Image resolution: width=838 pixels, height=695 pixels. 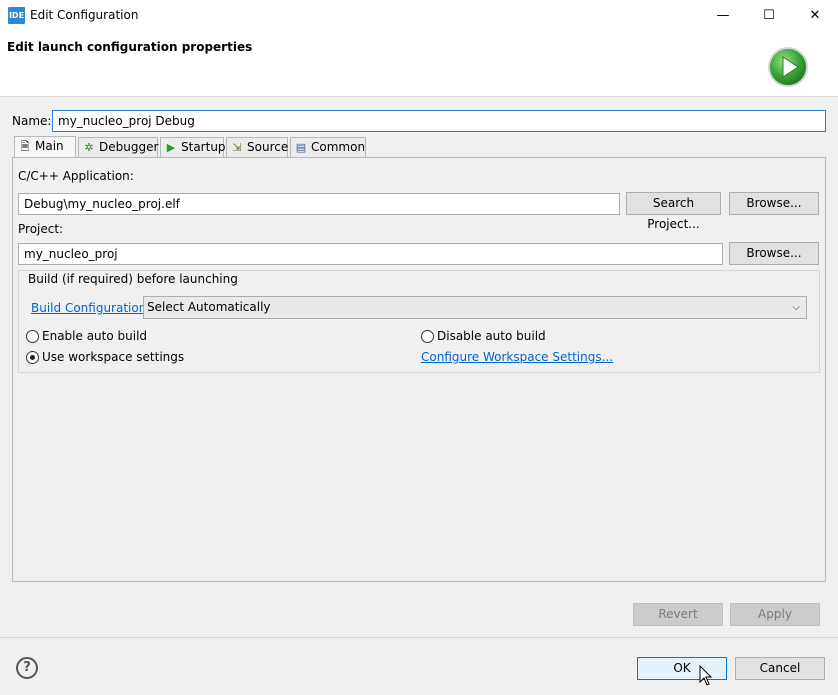 What do you see at coordinates (45, 146) in the screenshot?
I see `tab-main: 🗎 Main` at bounding box center [45, 146].